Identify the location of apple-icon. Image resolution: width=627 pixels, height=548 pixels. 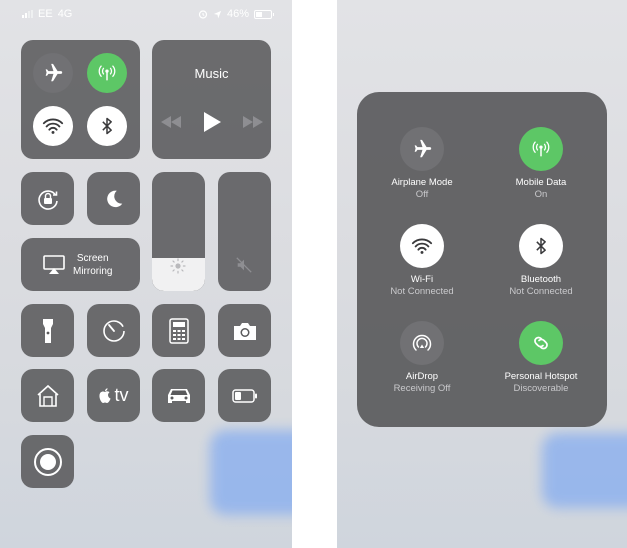
(105, 395).